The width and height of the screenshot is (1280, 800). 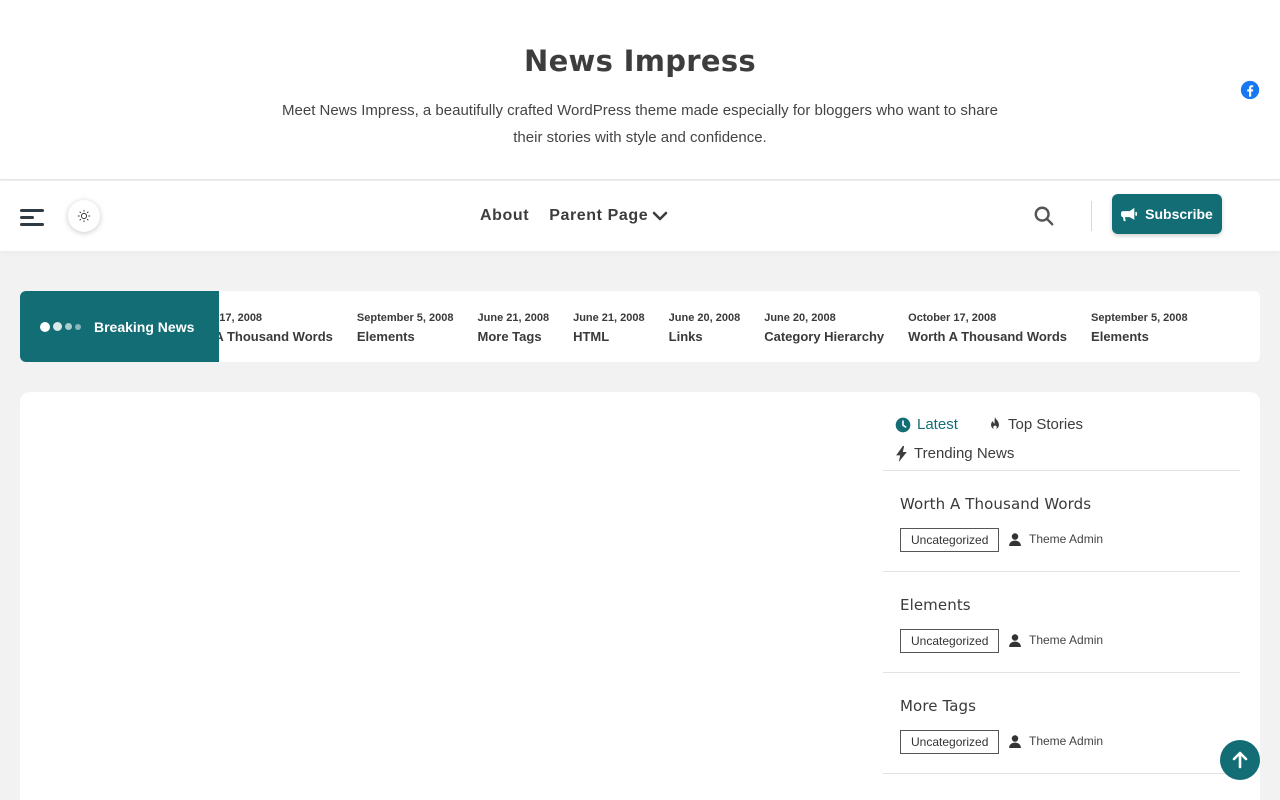 What do you see at coordinates (995, 504) in the screenshot?
I see `post-title: Worth A Thousand Words` at bounding box center [995, 504].